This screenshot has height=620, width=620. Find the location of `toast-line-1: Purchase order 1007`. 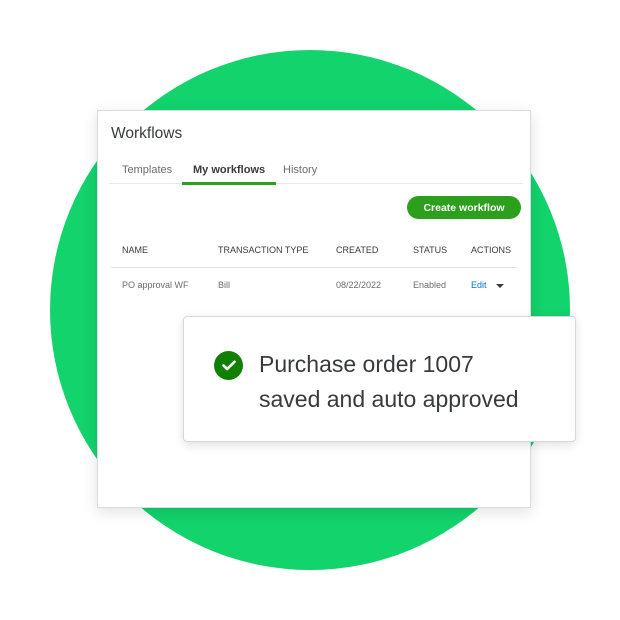

toast-line-1: Purchase order 1007 is located at coordinates (366, 364).